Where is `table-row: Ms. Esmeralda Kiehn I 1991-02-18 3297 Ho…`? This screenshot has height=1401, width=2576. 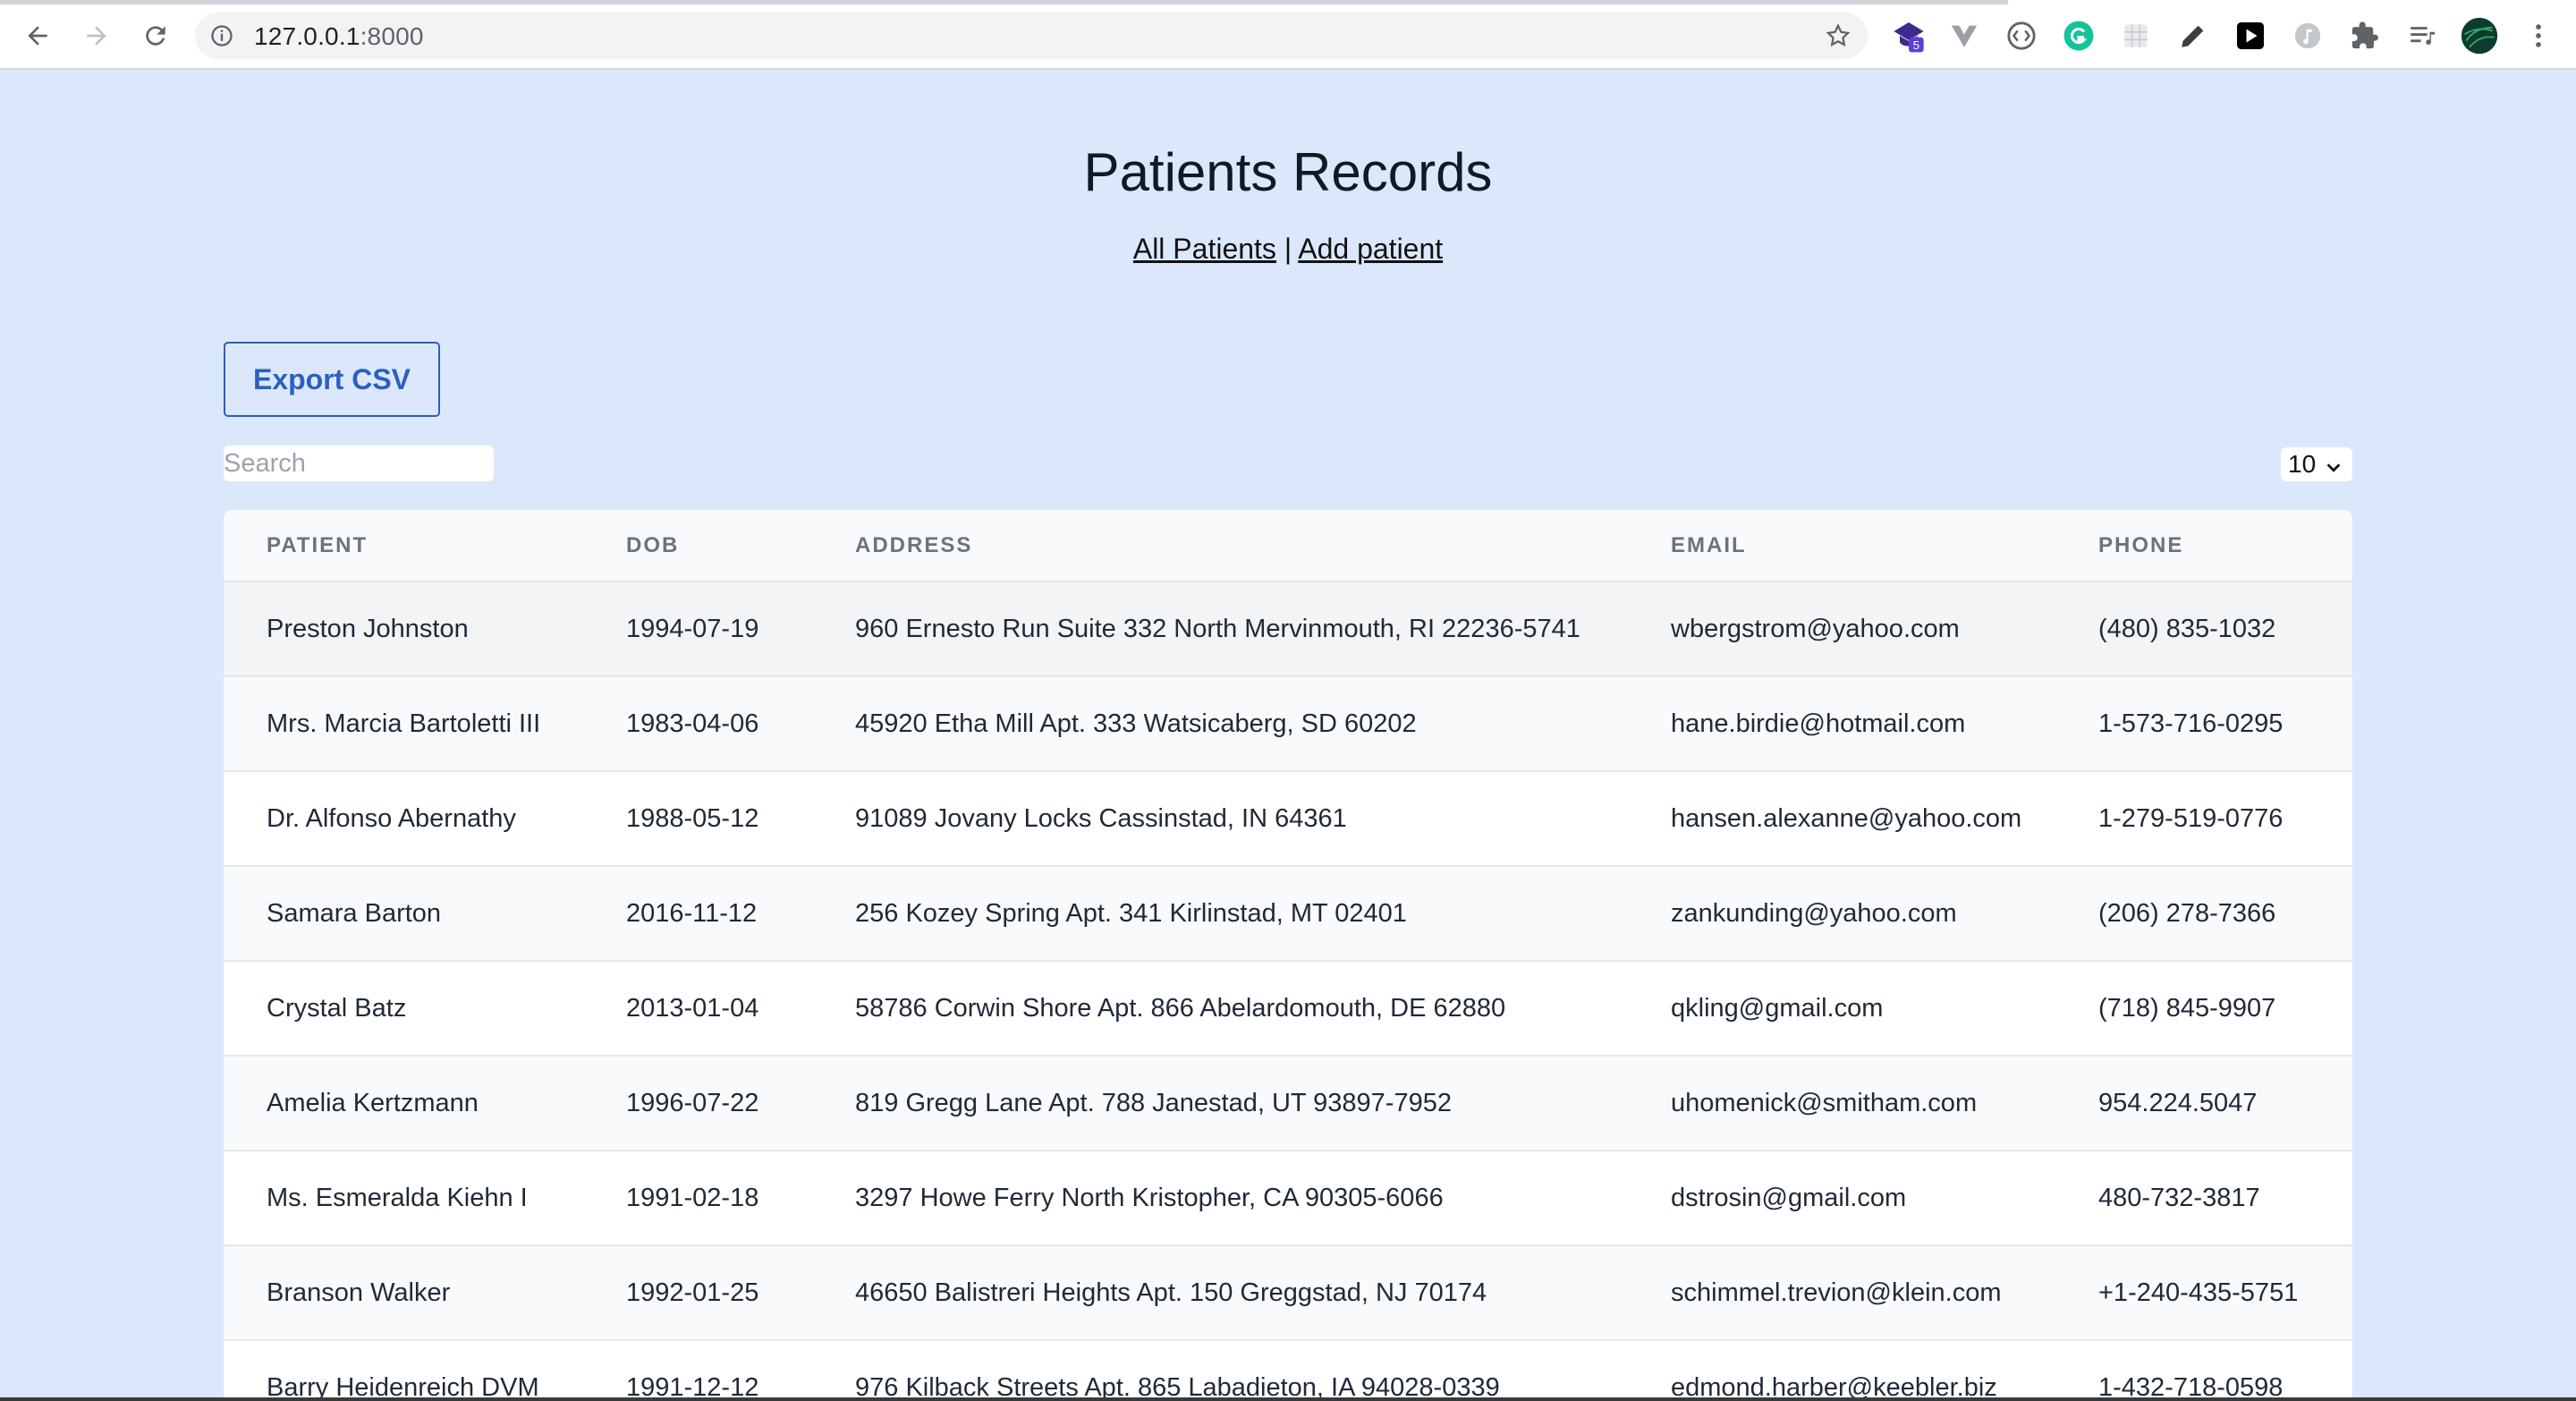
table-row: Ms. Esmeralda Kiehn I 1991-02-18 3297 Ho… is located at coordinates (1288, 1198).